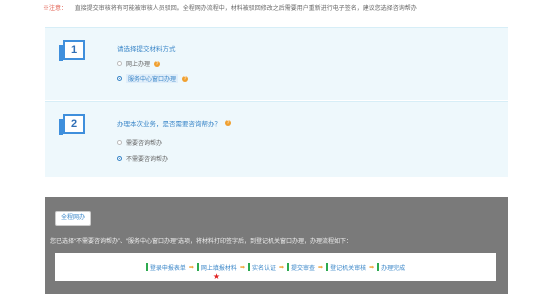  I want to click on option-window: 服务中心窗口办理 ?, so click(153, 78).